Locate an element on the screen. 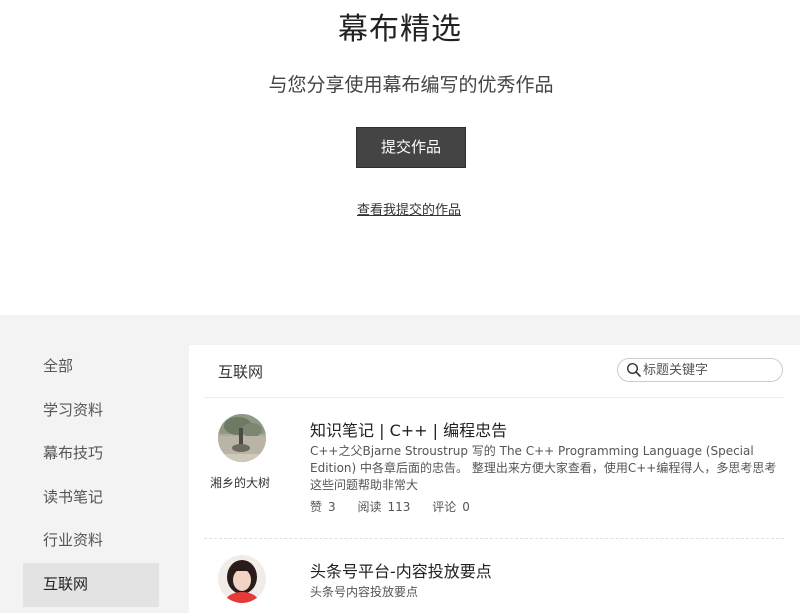  article-title: 头条号平台-内容投放要点 is located at coordinates (401, 570).